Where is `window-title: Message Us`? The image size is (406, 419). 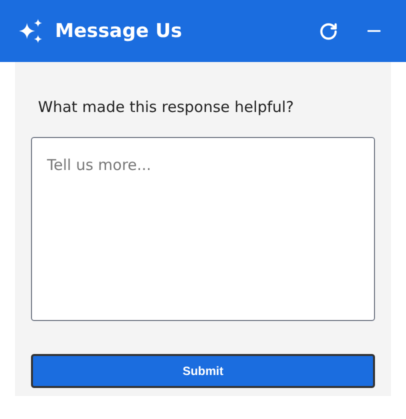
window-title: Message Us is located at coordinates (118, 31).